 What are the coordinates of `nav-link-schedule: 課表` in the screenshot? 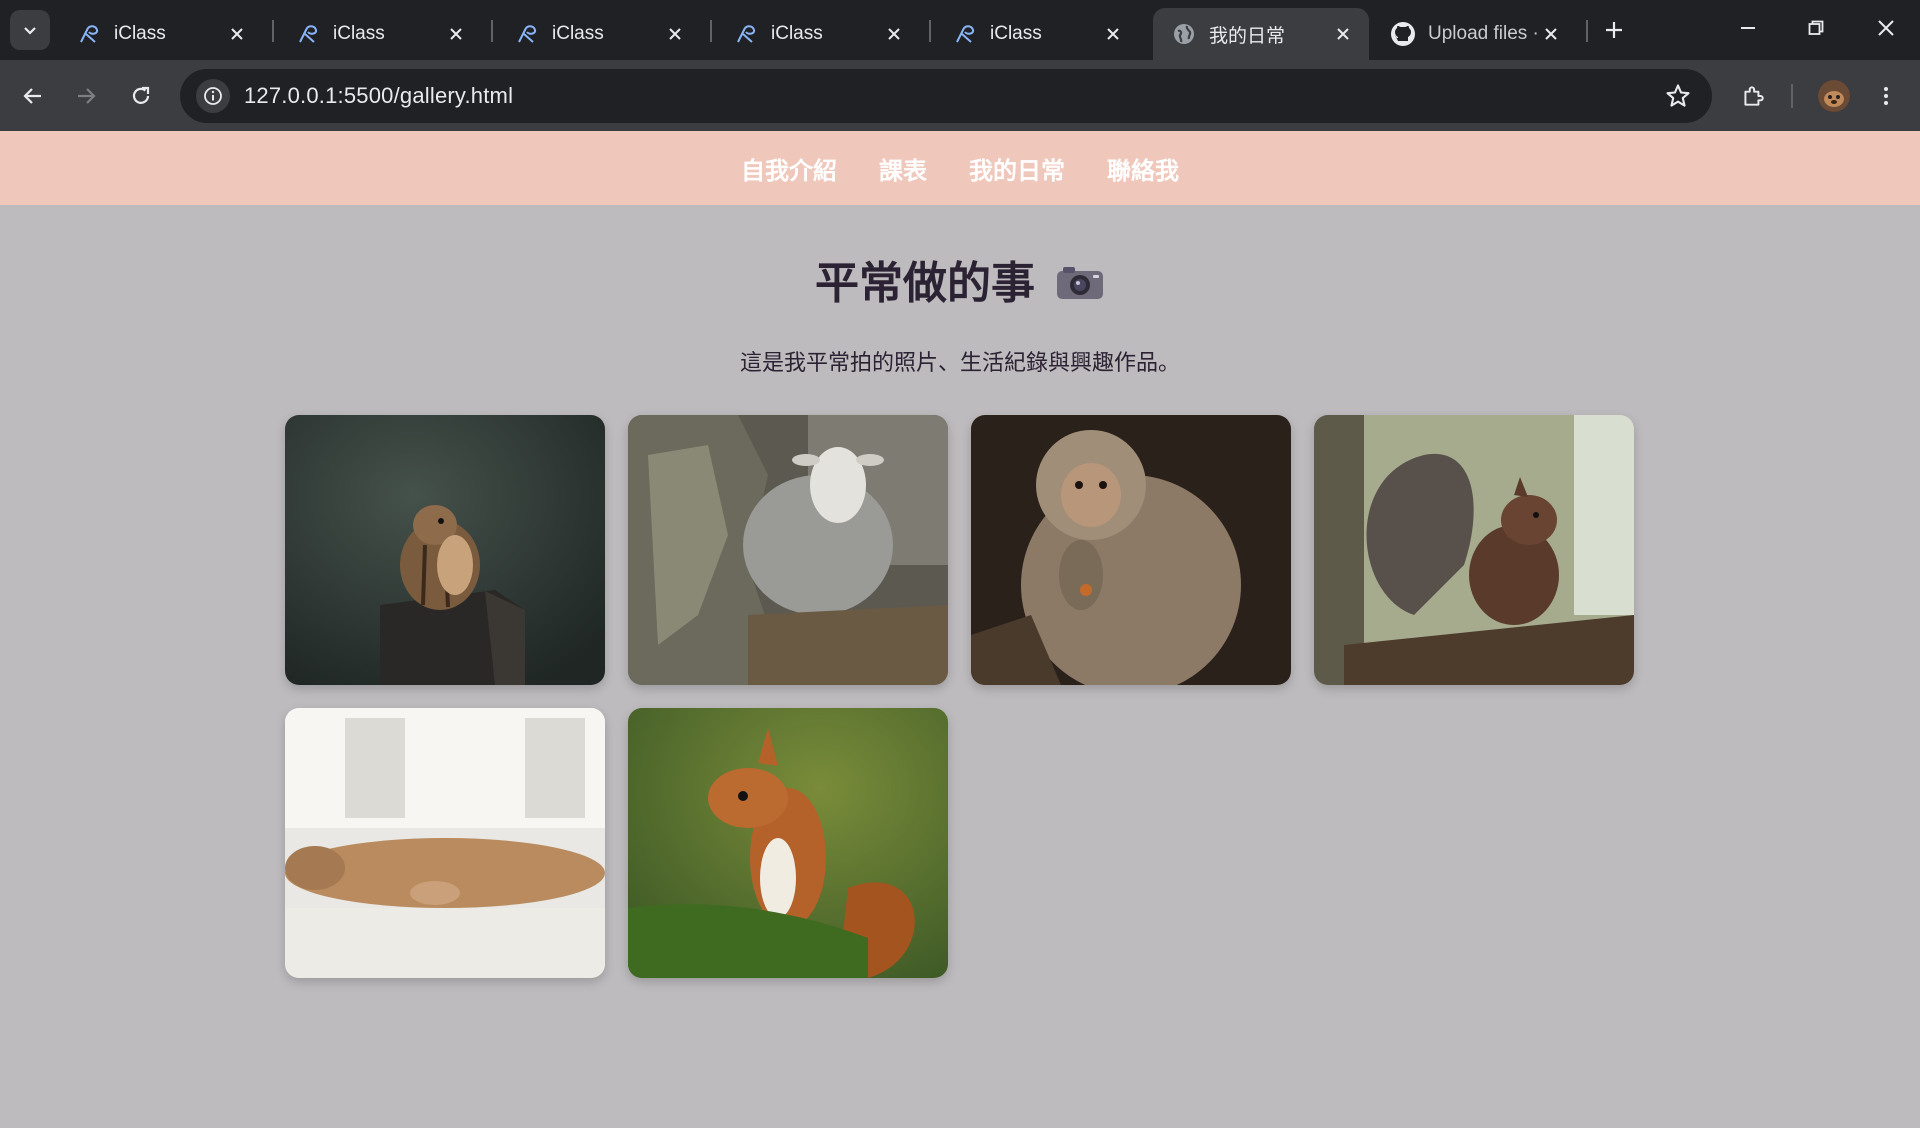 It's located at (903, 168).